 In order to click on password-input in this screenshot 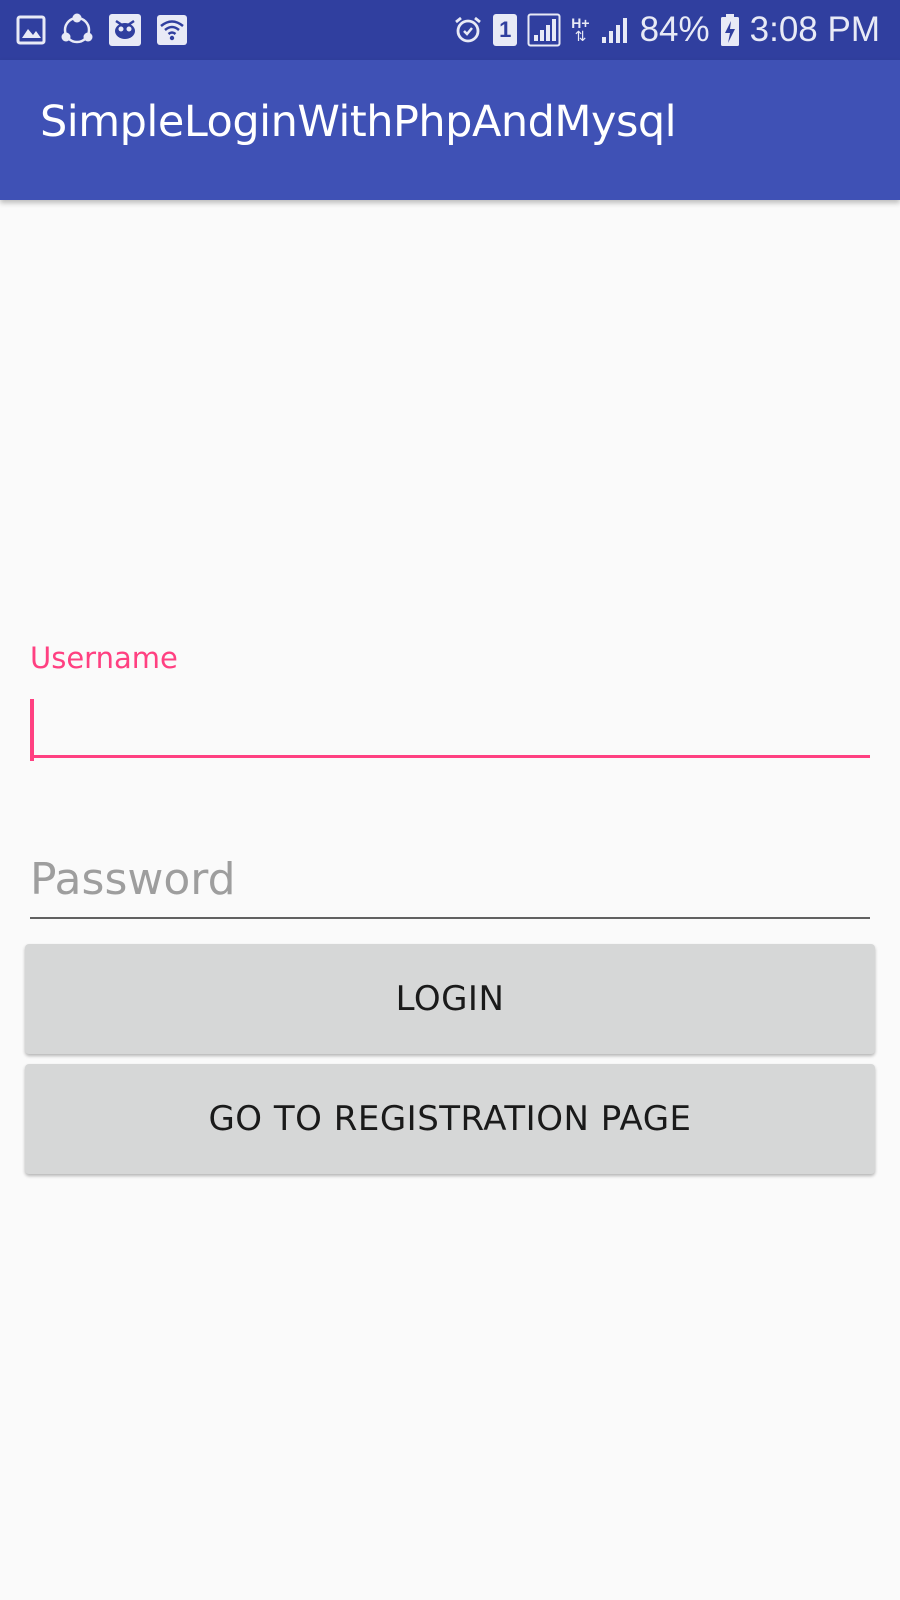, I will do `click(450, 882)`.